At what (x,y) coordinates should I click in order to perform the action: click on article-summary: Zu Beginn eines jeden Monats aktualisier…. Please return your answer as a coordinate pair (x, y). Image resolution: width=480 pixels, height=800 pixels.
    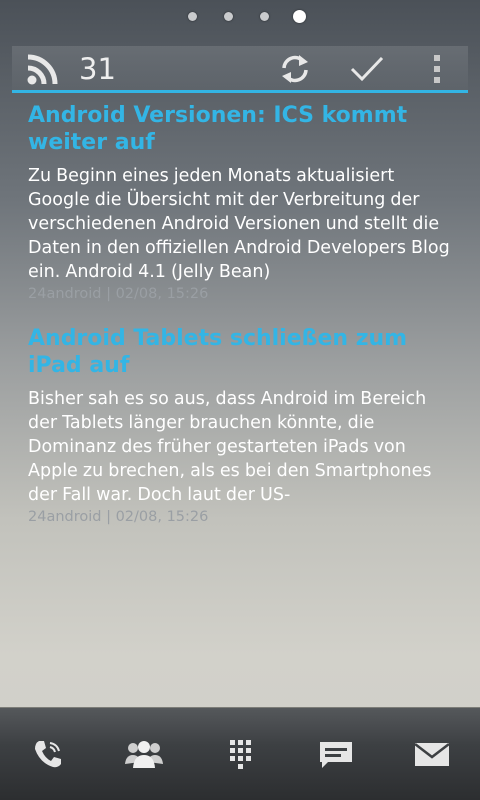
    Looking at the image, I should click on (239, 224).